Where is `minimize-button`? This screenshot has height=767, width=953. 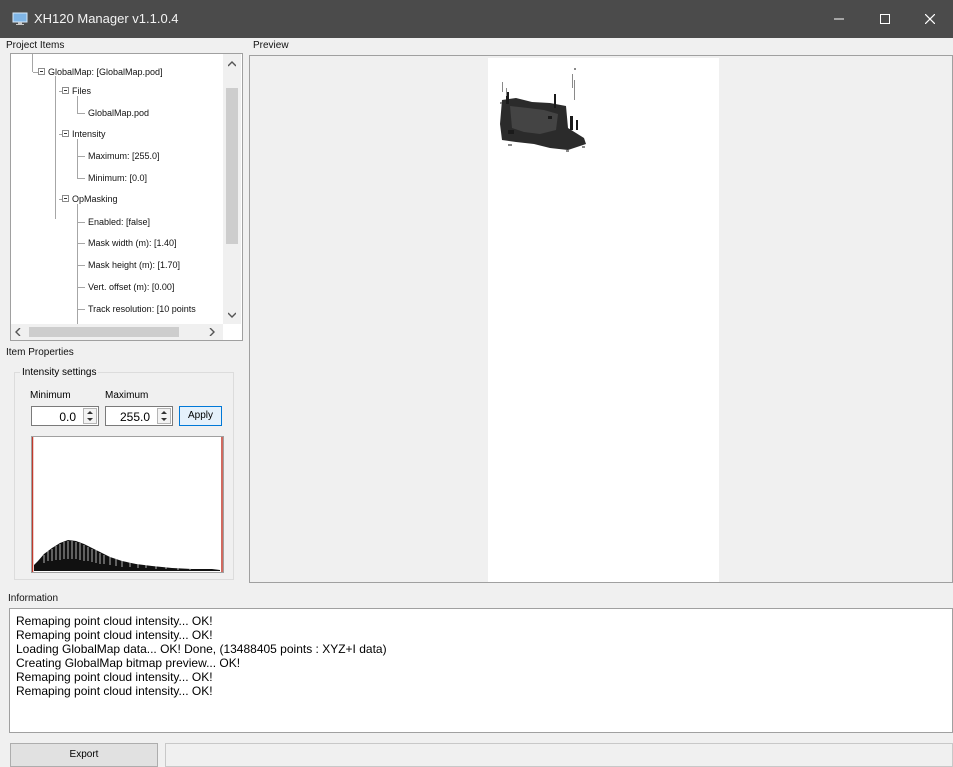
minimize-button is located at coordinates (839, 19).